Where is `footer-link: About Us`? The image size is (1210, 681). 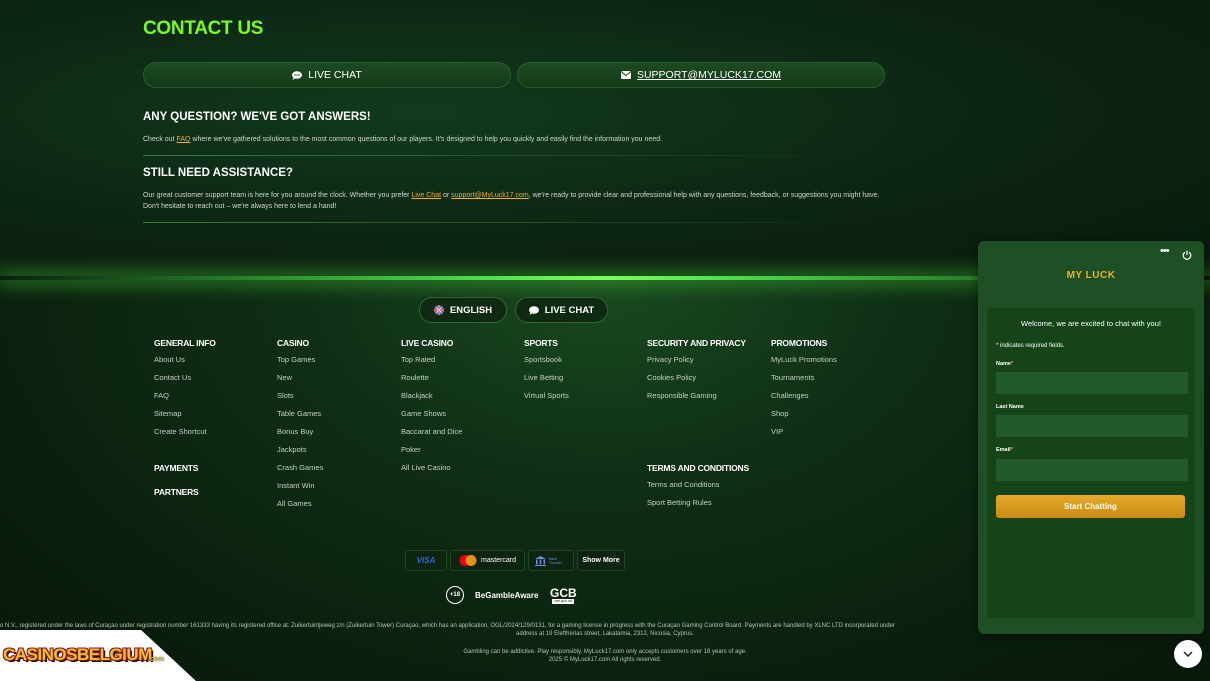 footer-link: About Us is located at coordinates (185, 364).